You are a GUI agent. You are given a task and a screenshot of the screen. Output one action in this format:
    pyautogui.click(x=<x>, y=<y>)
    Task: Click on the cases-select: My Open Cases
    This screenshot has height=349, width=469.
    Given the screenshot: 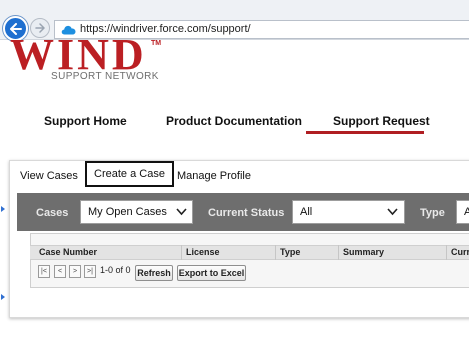 What is the action you would take?
    pyautogui.click(x=136, y=212)
    